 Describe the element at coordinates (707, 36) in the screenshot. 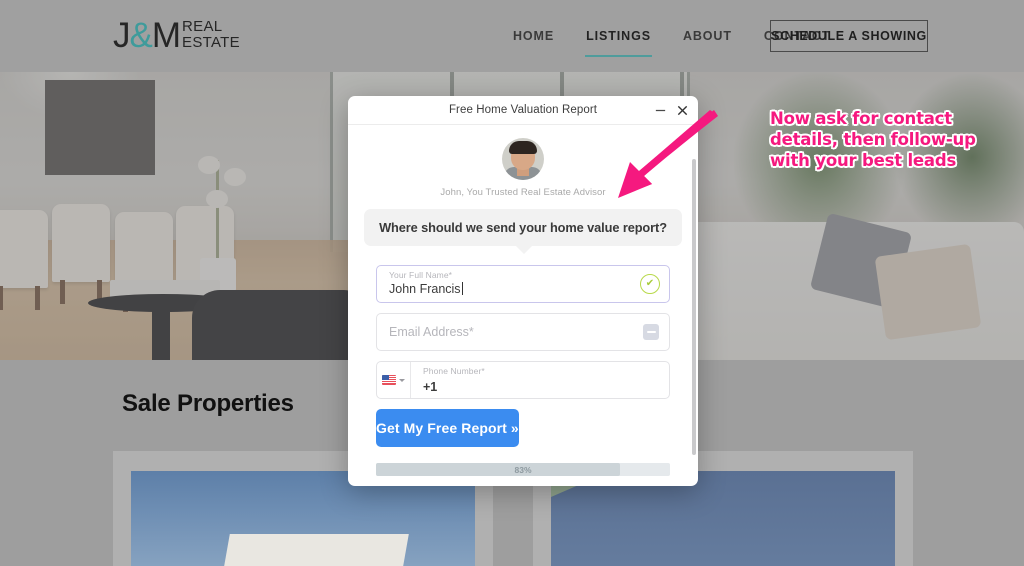

I see `nav-item-about: ABOUT` at that location.